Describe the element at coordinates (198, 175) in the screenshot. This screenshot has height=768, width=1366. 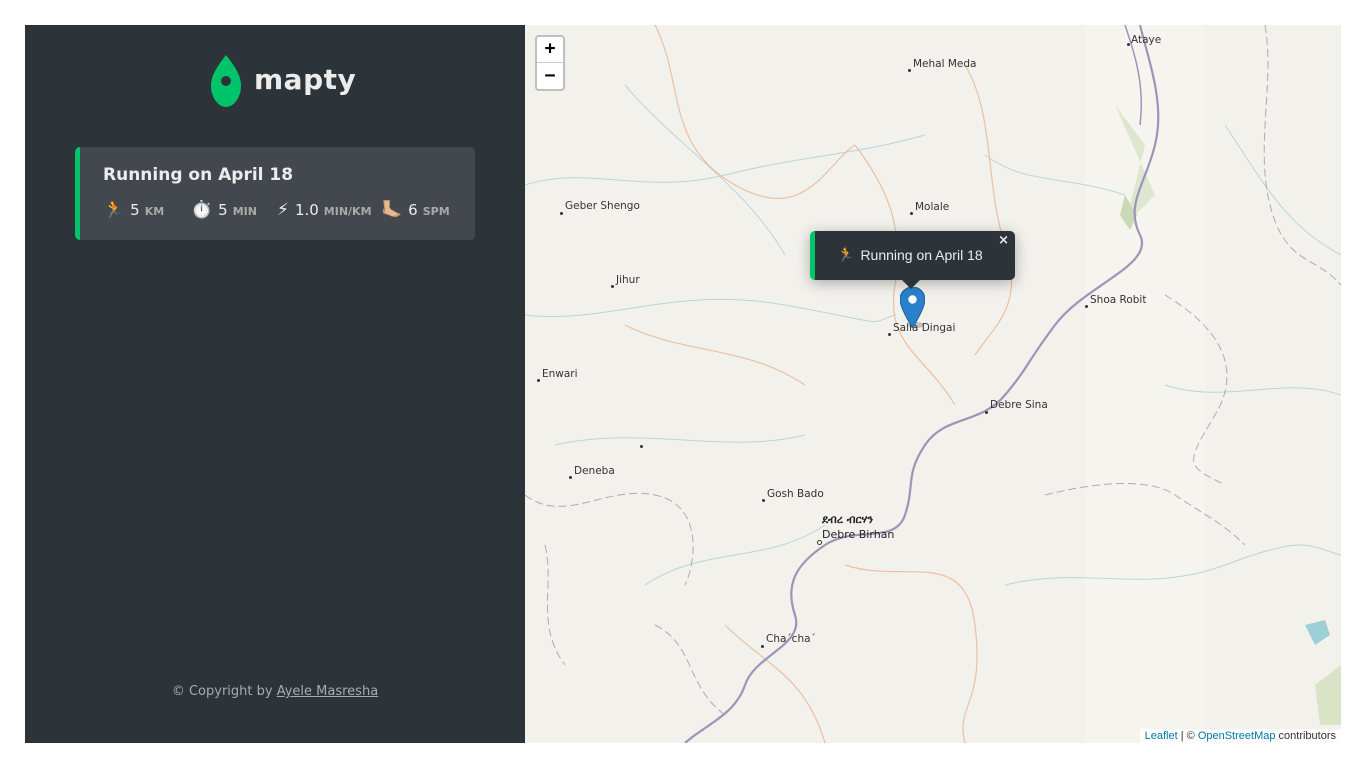
I see `workout-title: Running on April 18` at that location.